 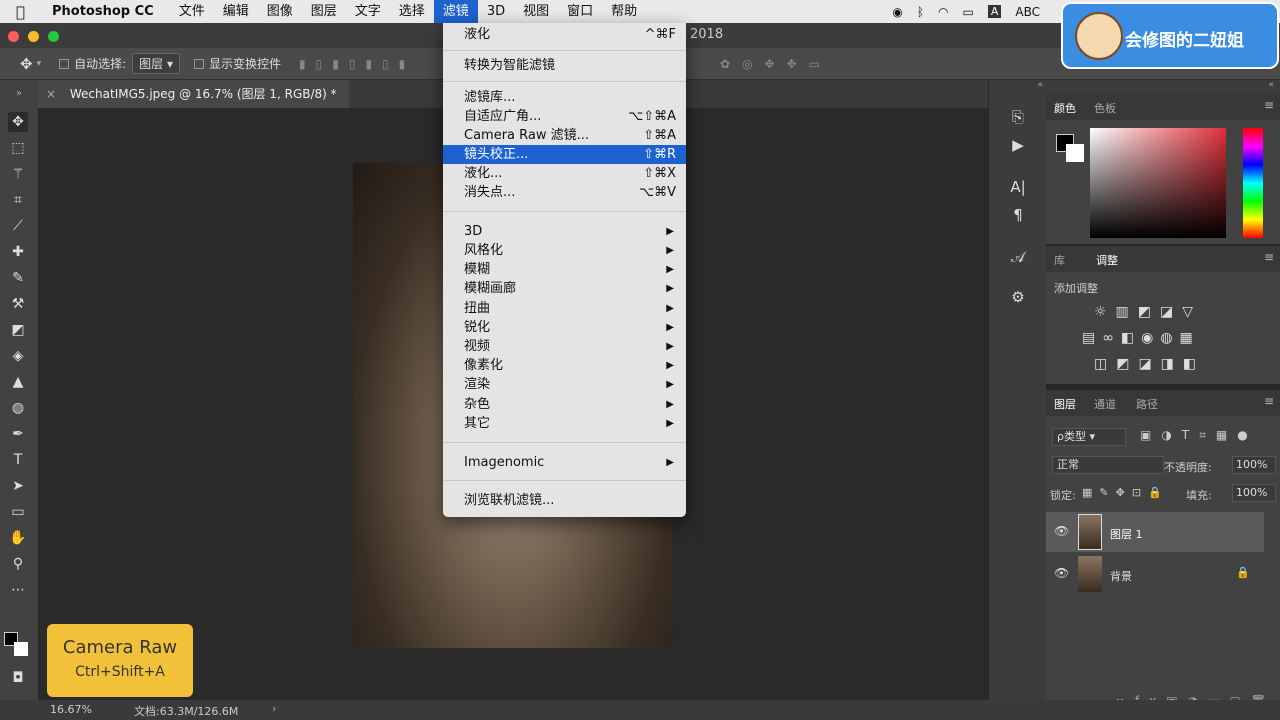 I want to click on chevron-down-icon: ▾, so click(x=39, y=64).